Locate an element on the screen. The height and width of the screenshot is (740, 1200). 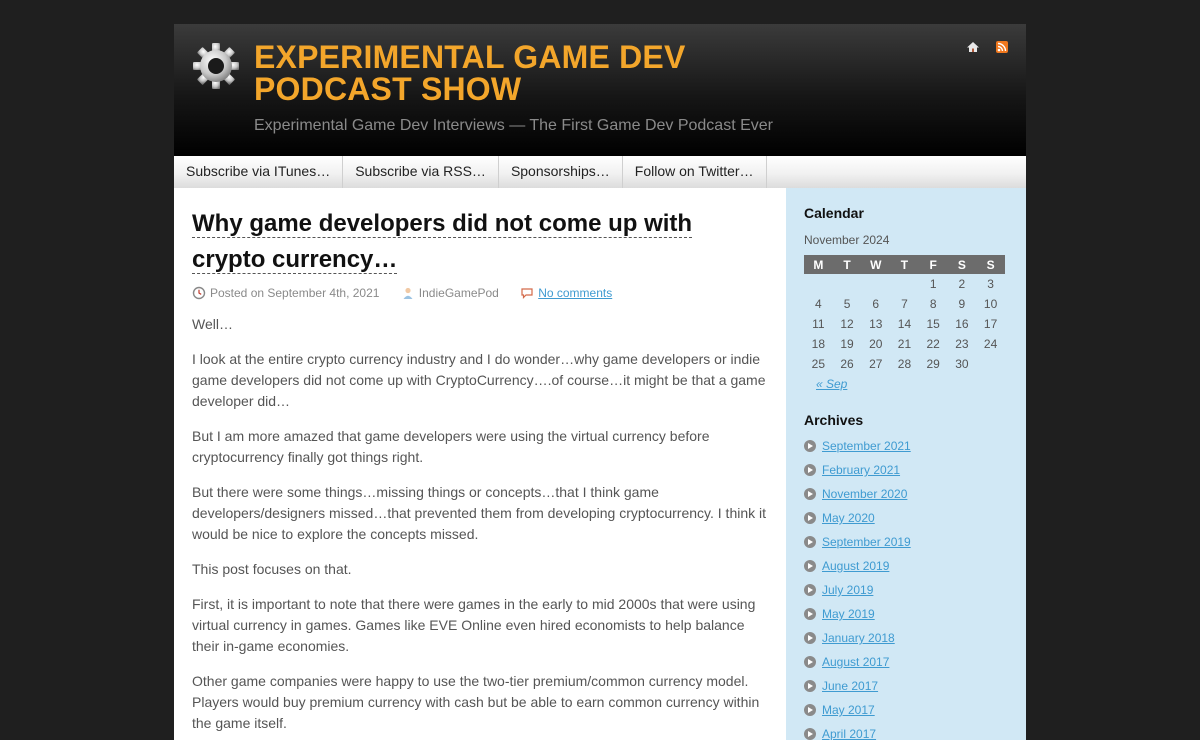
archive-link: August 2017 is located at coordinates (855, 662).